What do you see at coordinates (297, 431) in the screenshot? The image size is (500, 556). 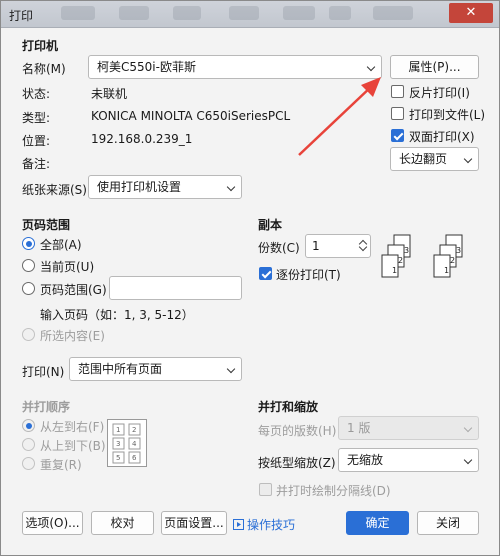 I see `pages-per-sheet-label: 每页的版数(H)` at bounding box center [297, 431].